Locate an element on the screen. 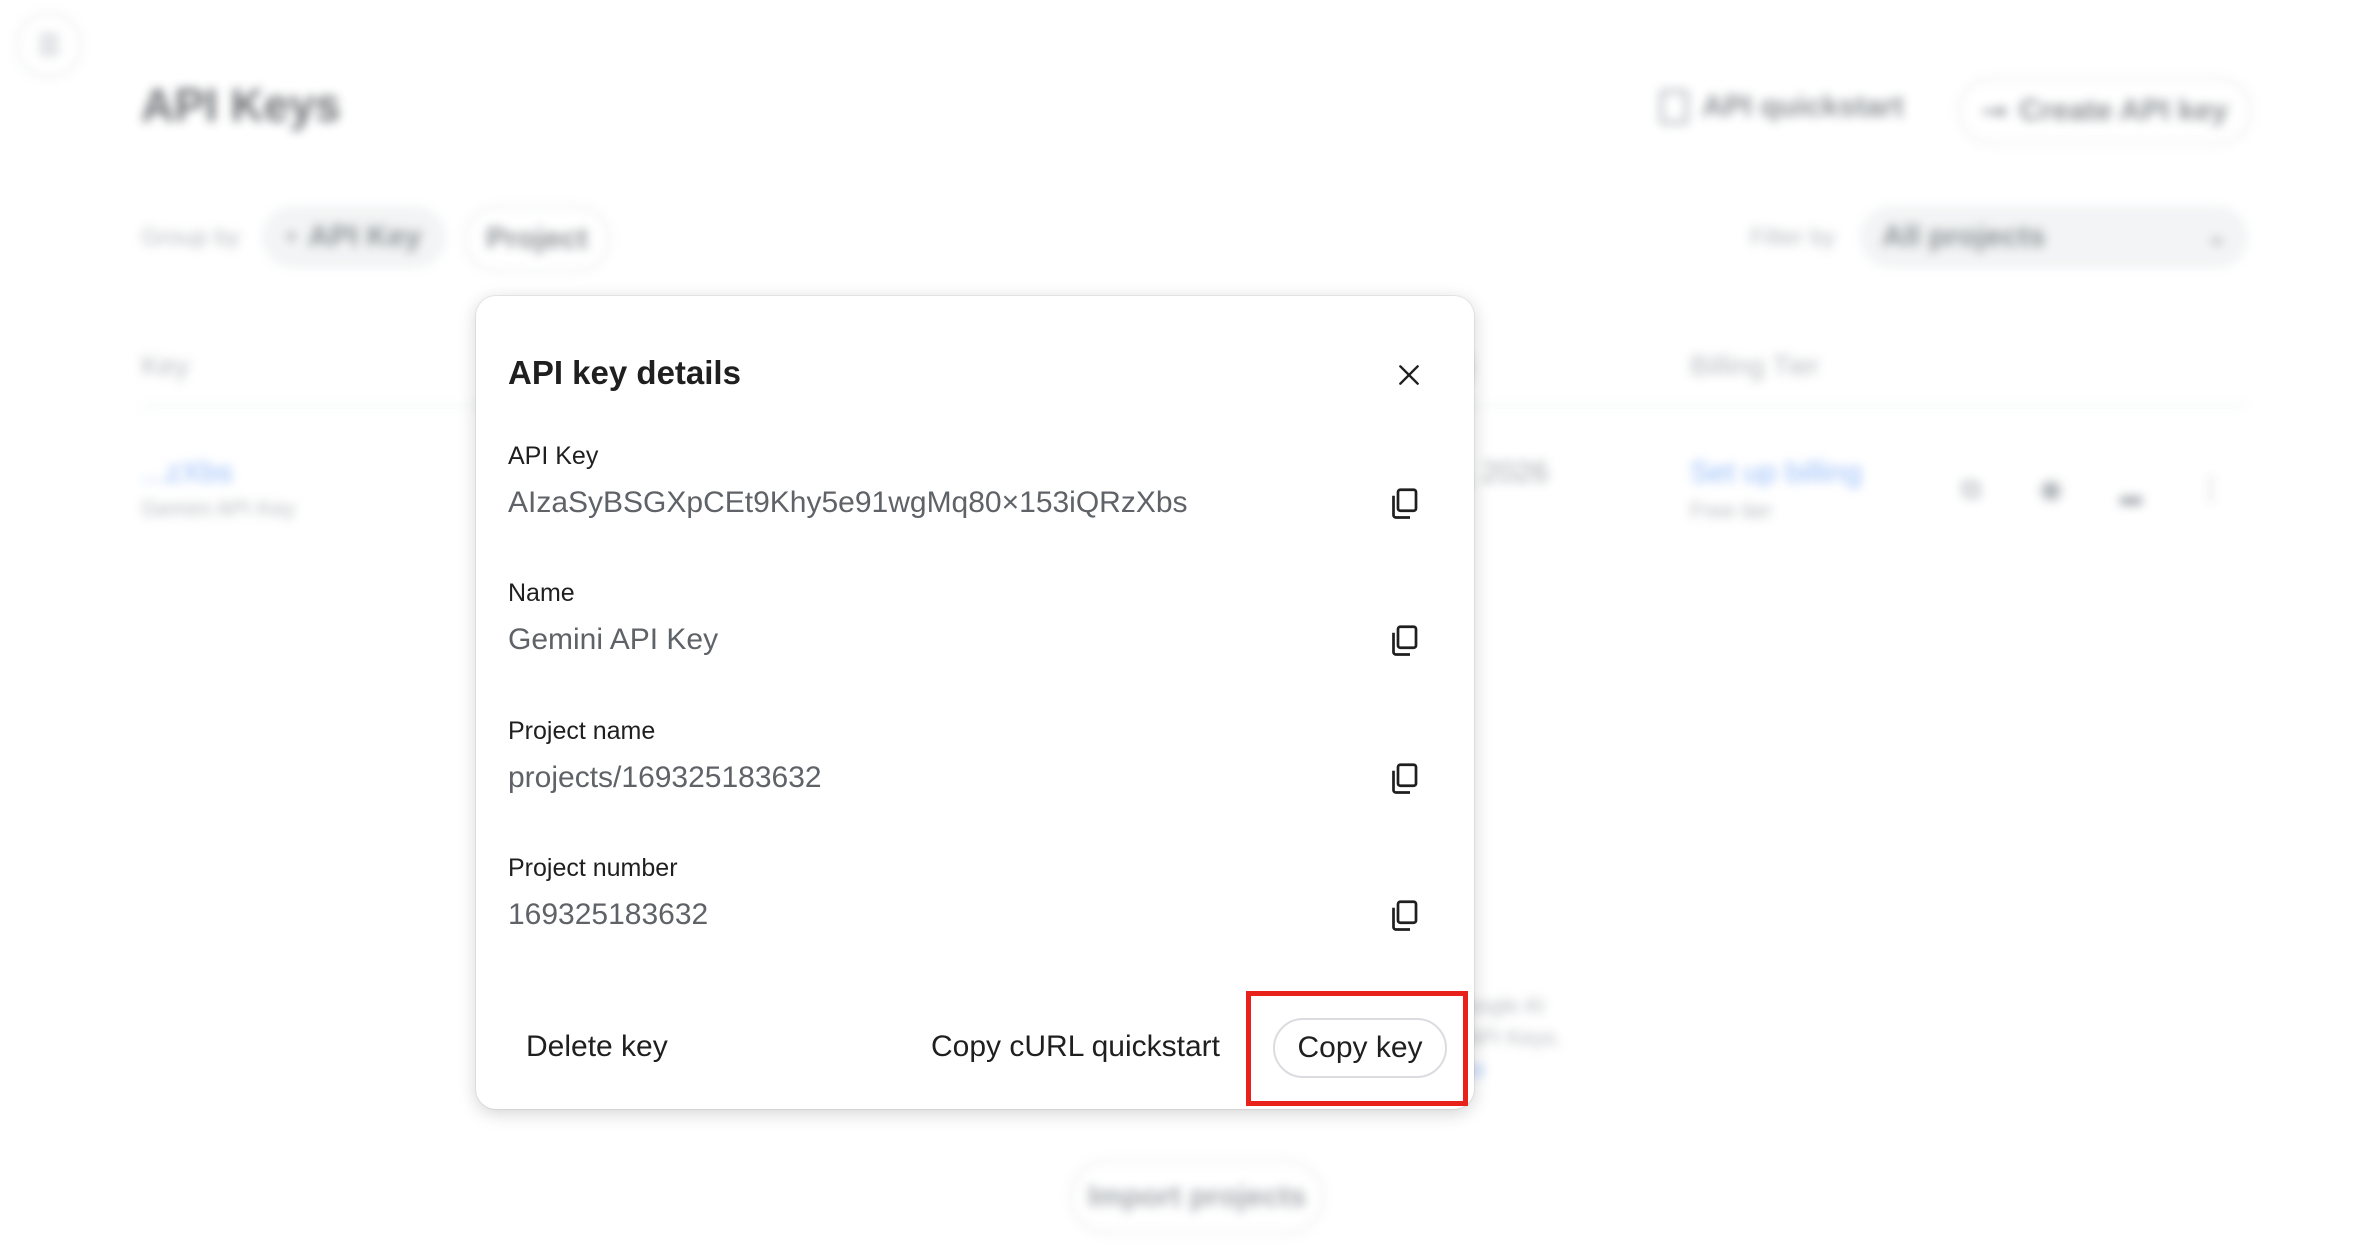 The image size is (2364, 1260). filter-select-value: All projects is located at coordinates (1964, 236).